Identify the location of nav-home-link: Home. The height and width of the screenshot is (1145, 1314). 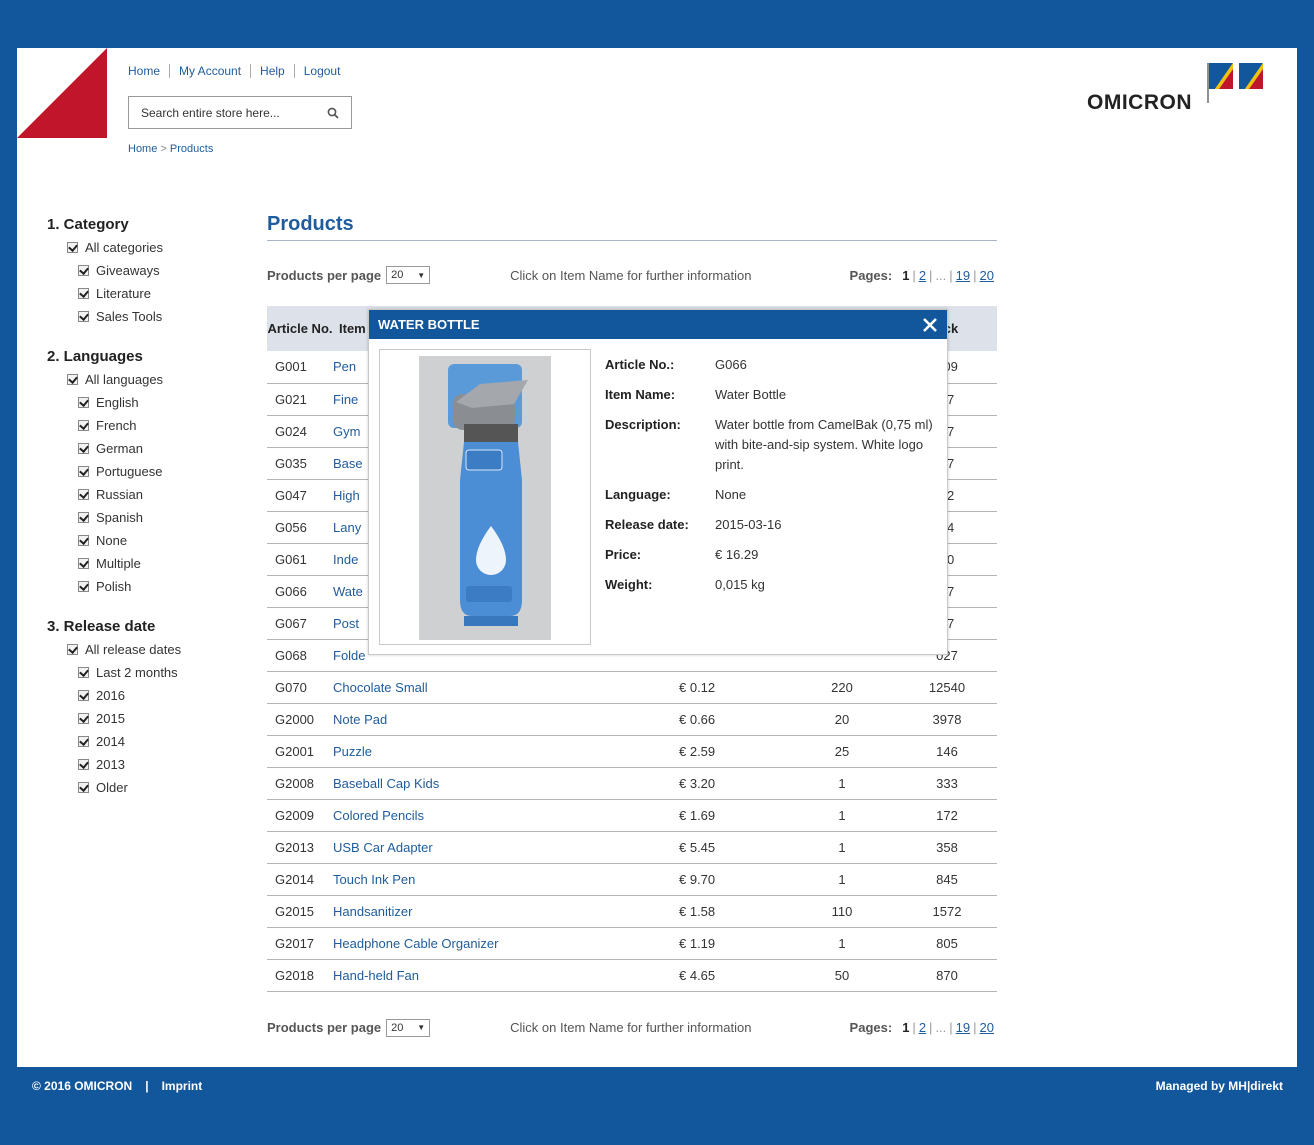
(148, 71).